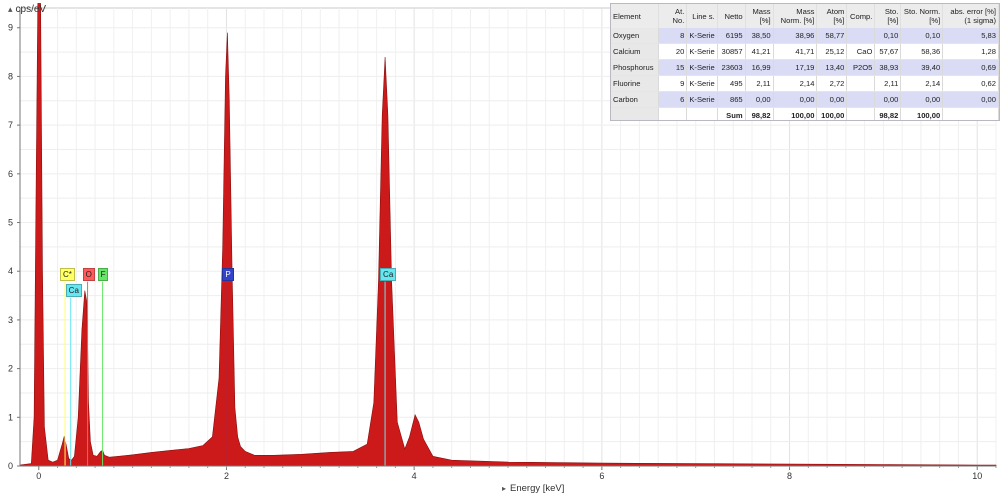 This screenshot has height=497, width=1000. Describe the element at coordinates (38, 476) in the screenshot. I see `x-tick-label: 0` at that location.